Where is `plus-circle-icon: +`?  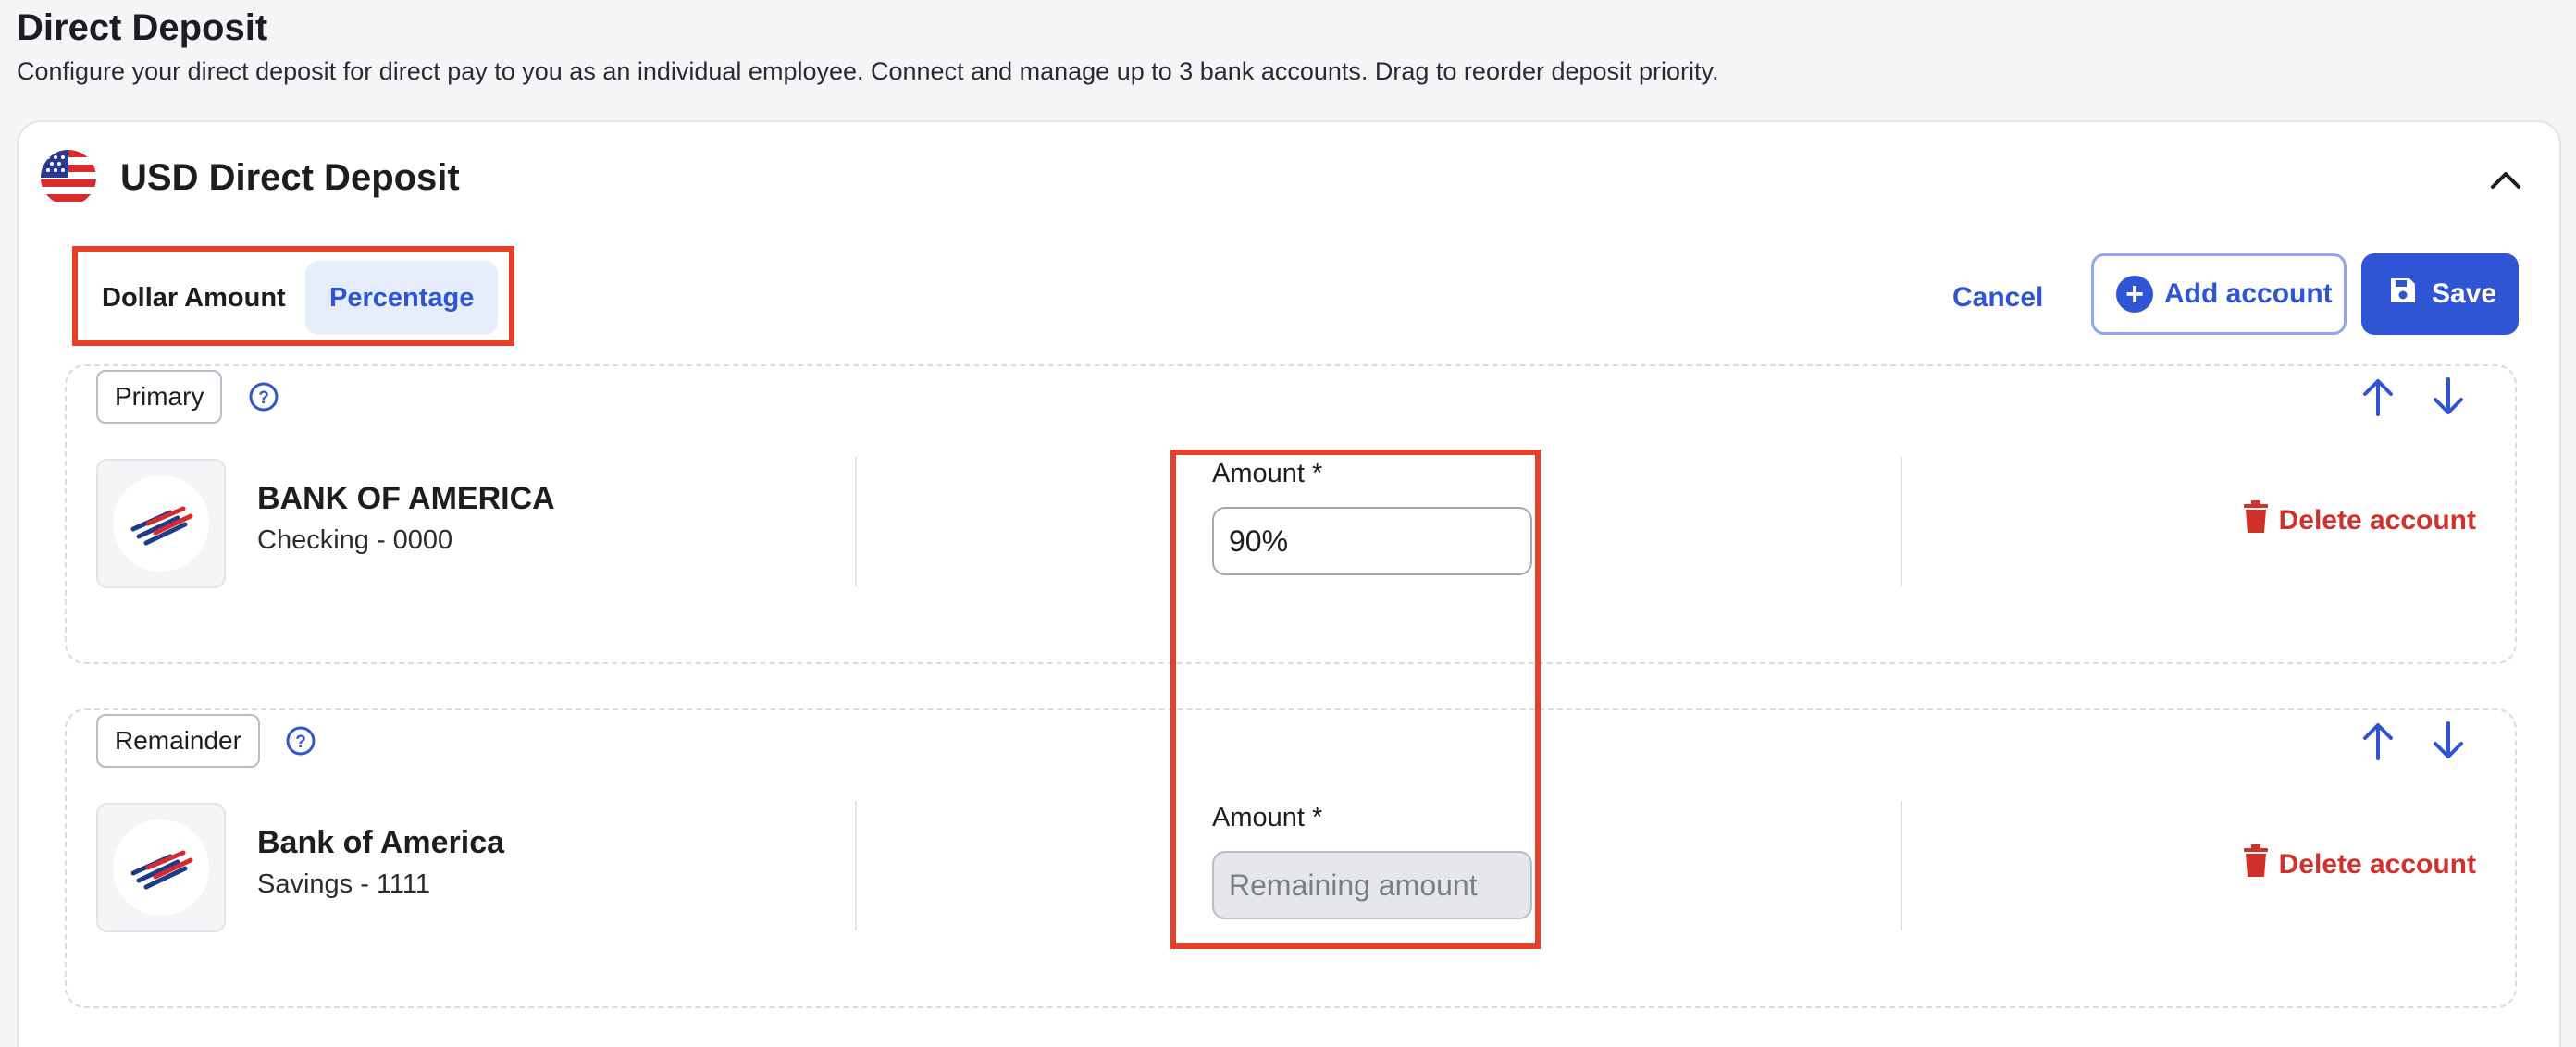
plus-circle-icon: + is located at coordinates (2134, 294).